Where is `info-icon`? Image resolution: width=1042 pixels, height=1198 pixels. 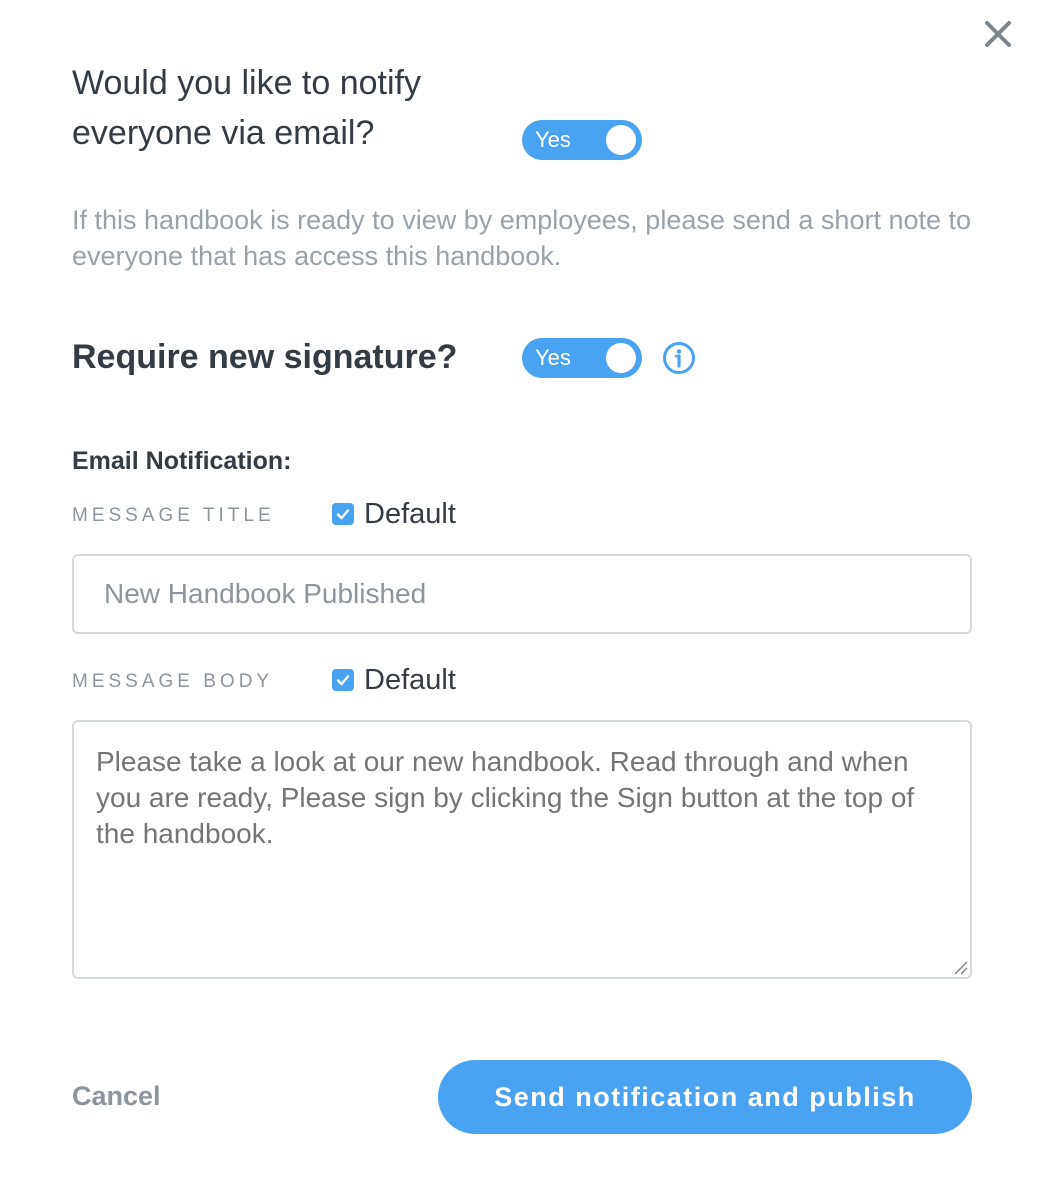
info-icon is located at coordinates (679, 358).